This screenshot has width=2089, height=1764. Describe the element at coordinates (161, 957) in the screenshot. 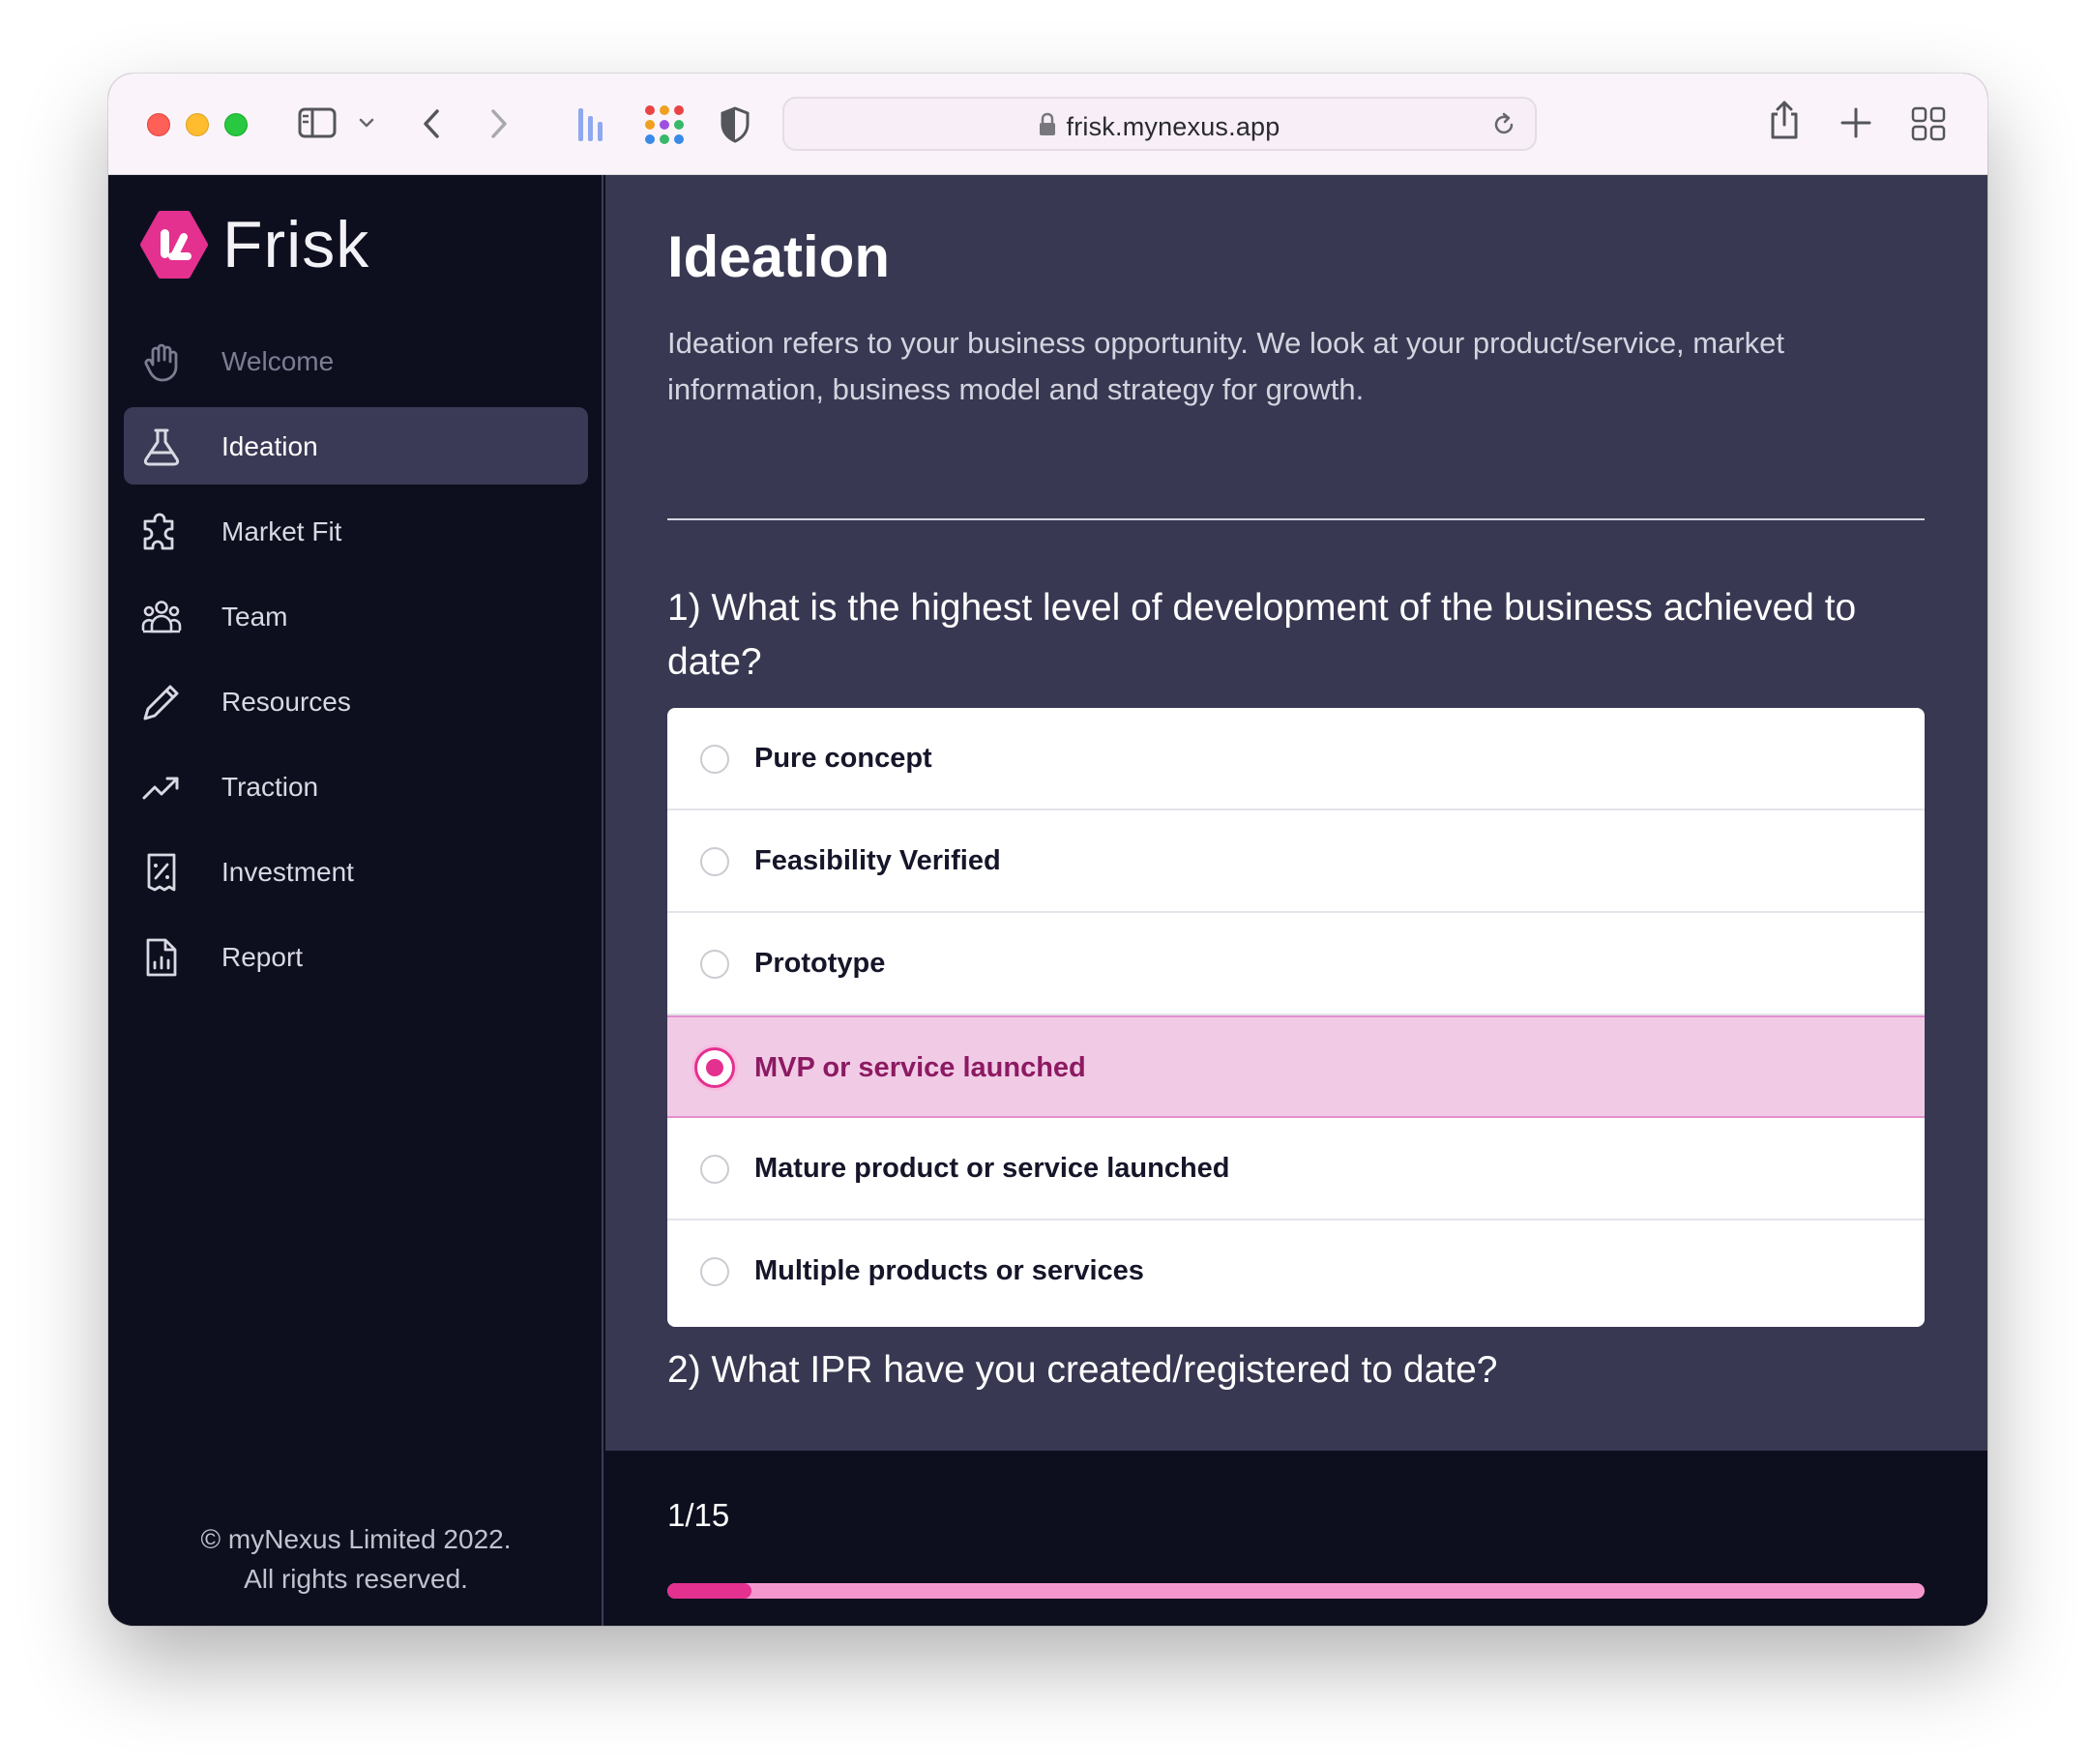

I see `document-chart-icon` at that location.